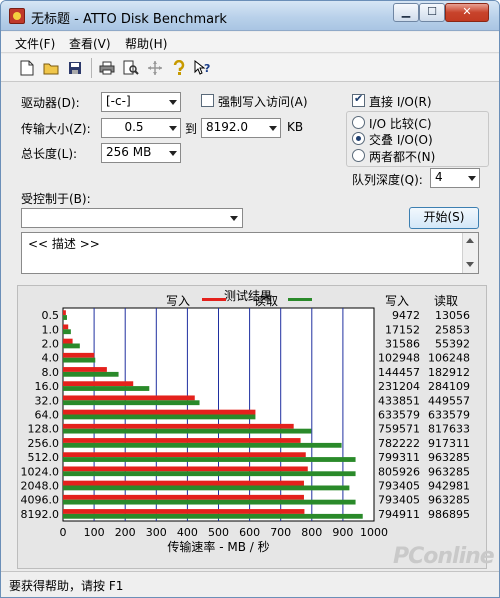 This screenshot has width=500, height=598. Describe the element at coordinates (295, 127) in the screenshot. I see `kb-label: KB` at that location.